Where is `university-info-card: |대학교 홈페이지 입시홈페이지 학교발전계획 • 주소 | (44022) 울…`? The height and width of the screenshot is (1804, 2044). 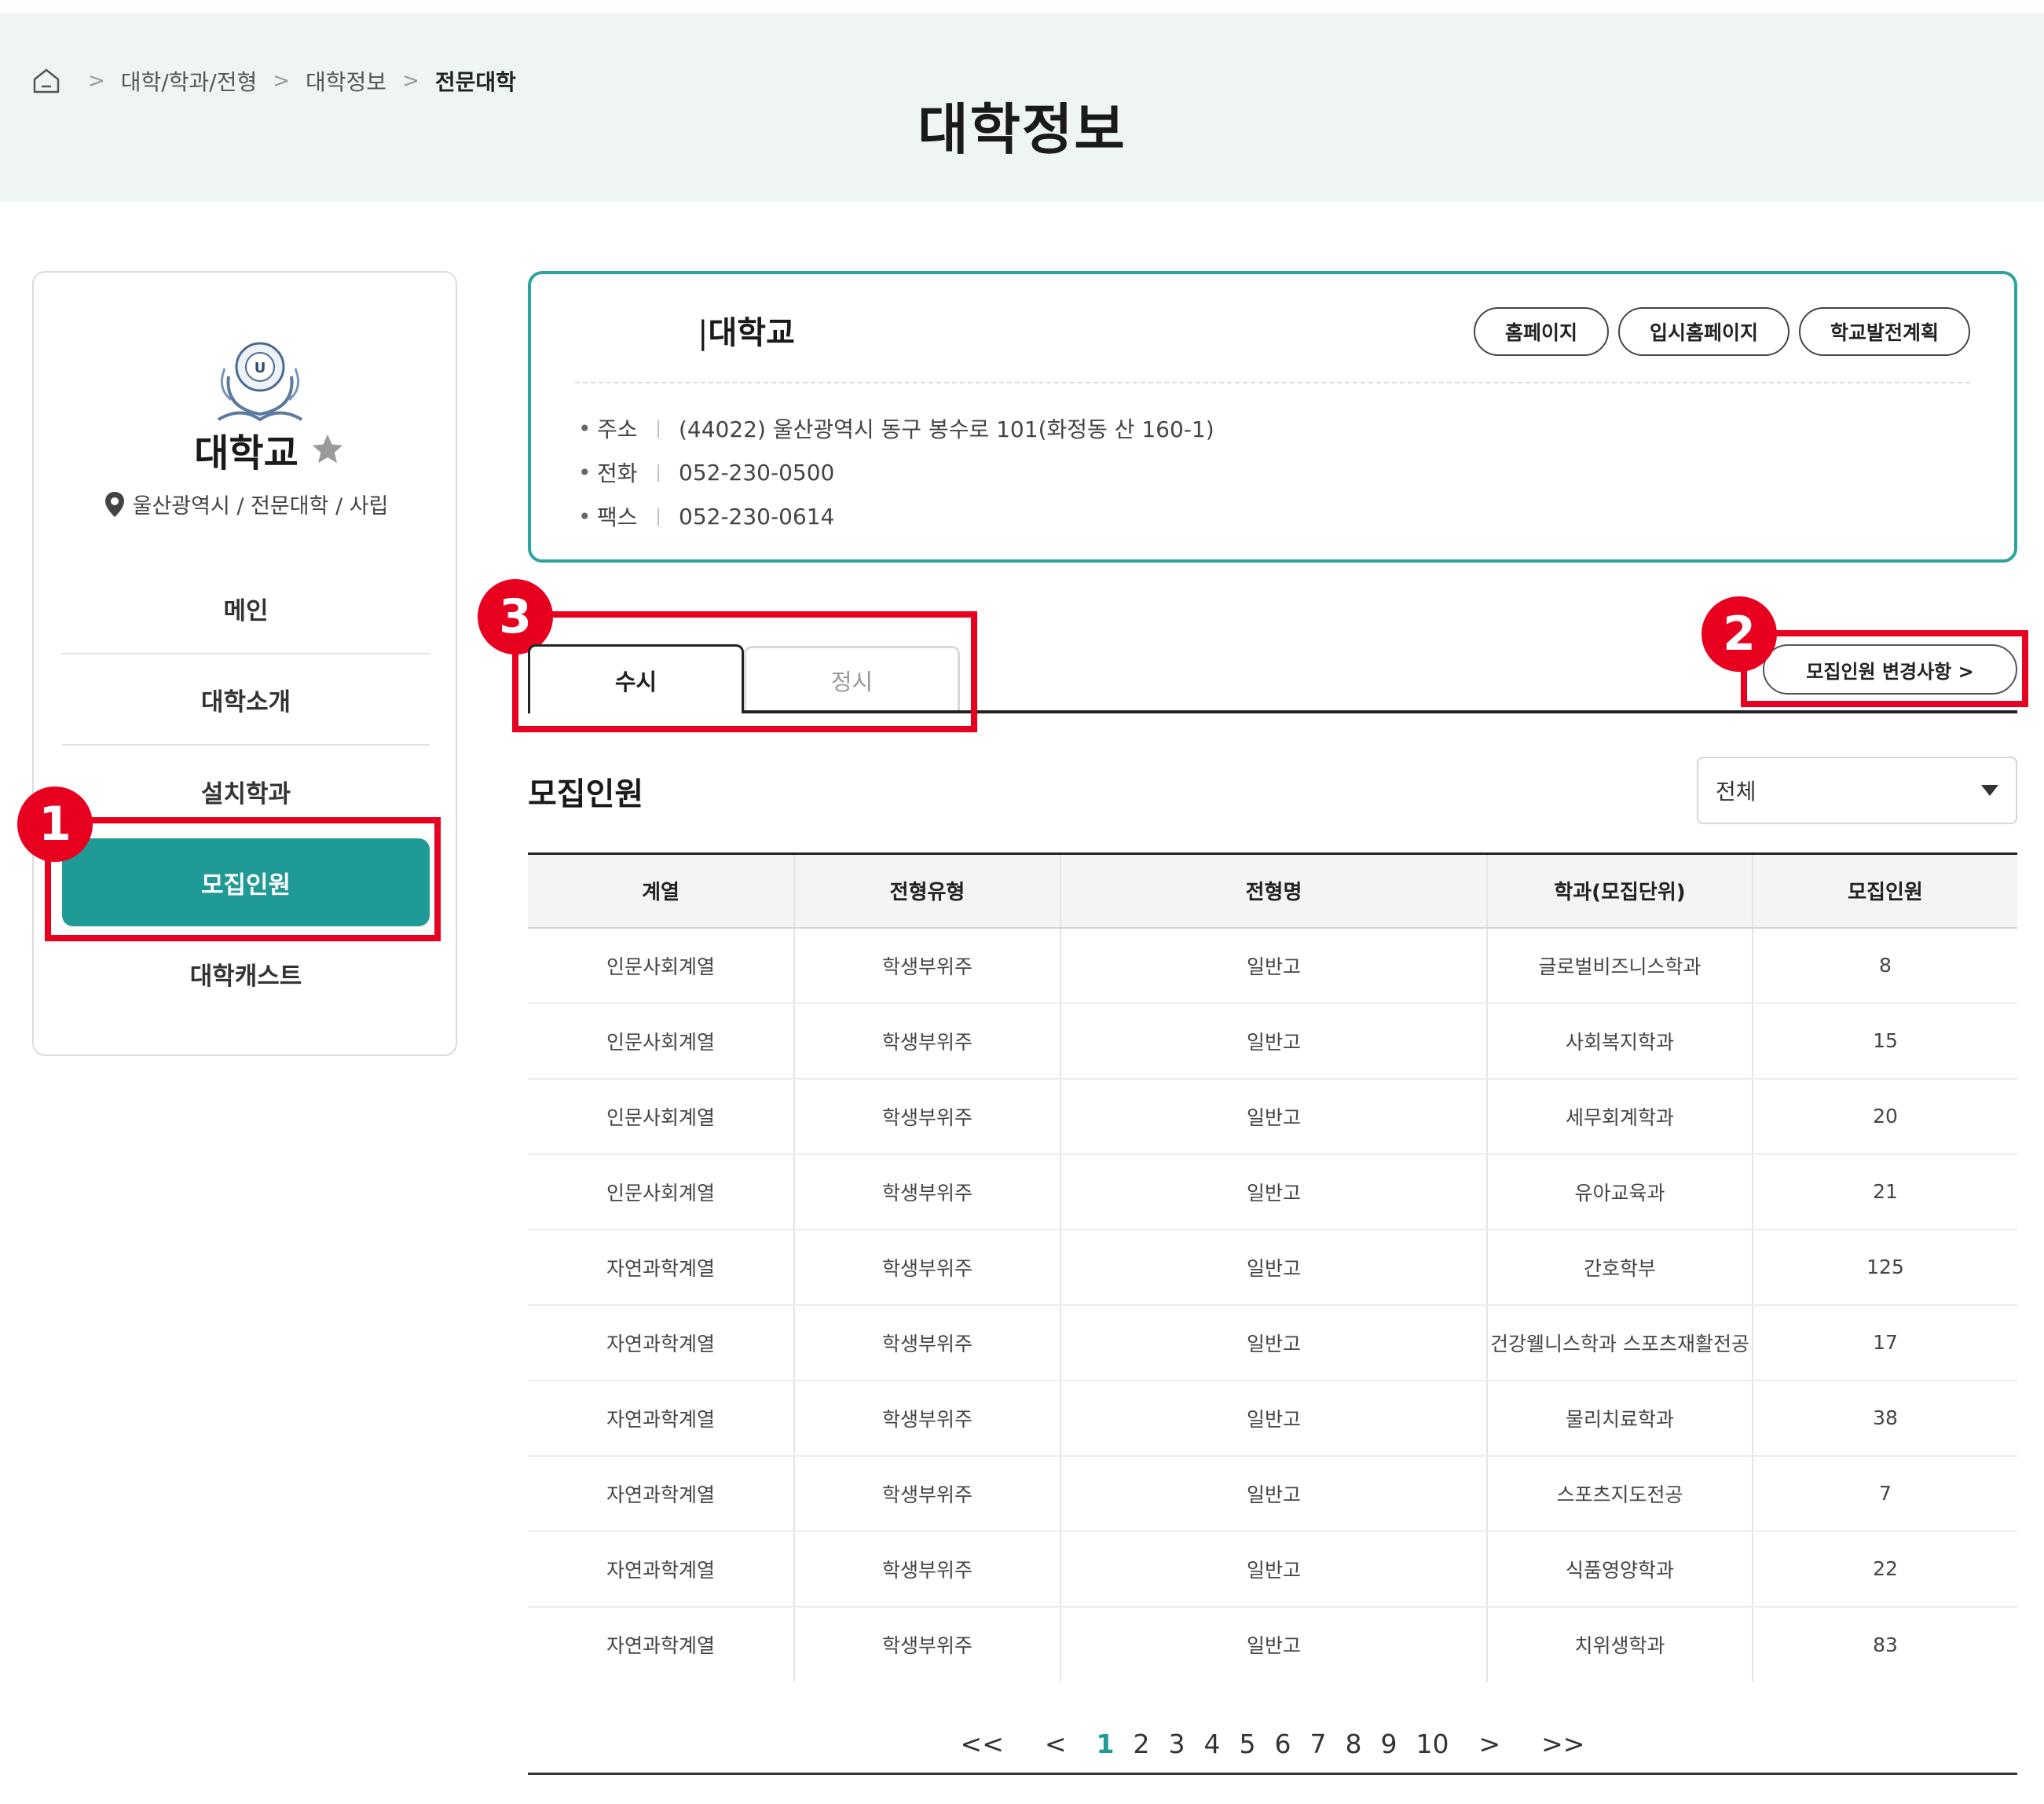 university-info-card: |대학교 홈페이지 입시홈페이지 학교발전계획 • 주소 | (44022) 울… is located at coordinates (1272, 417).